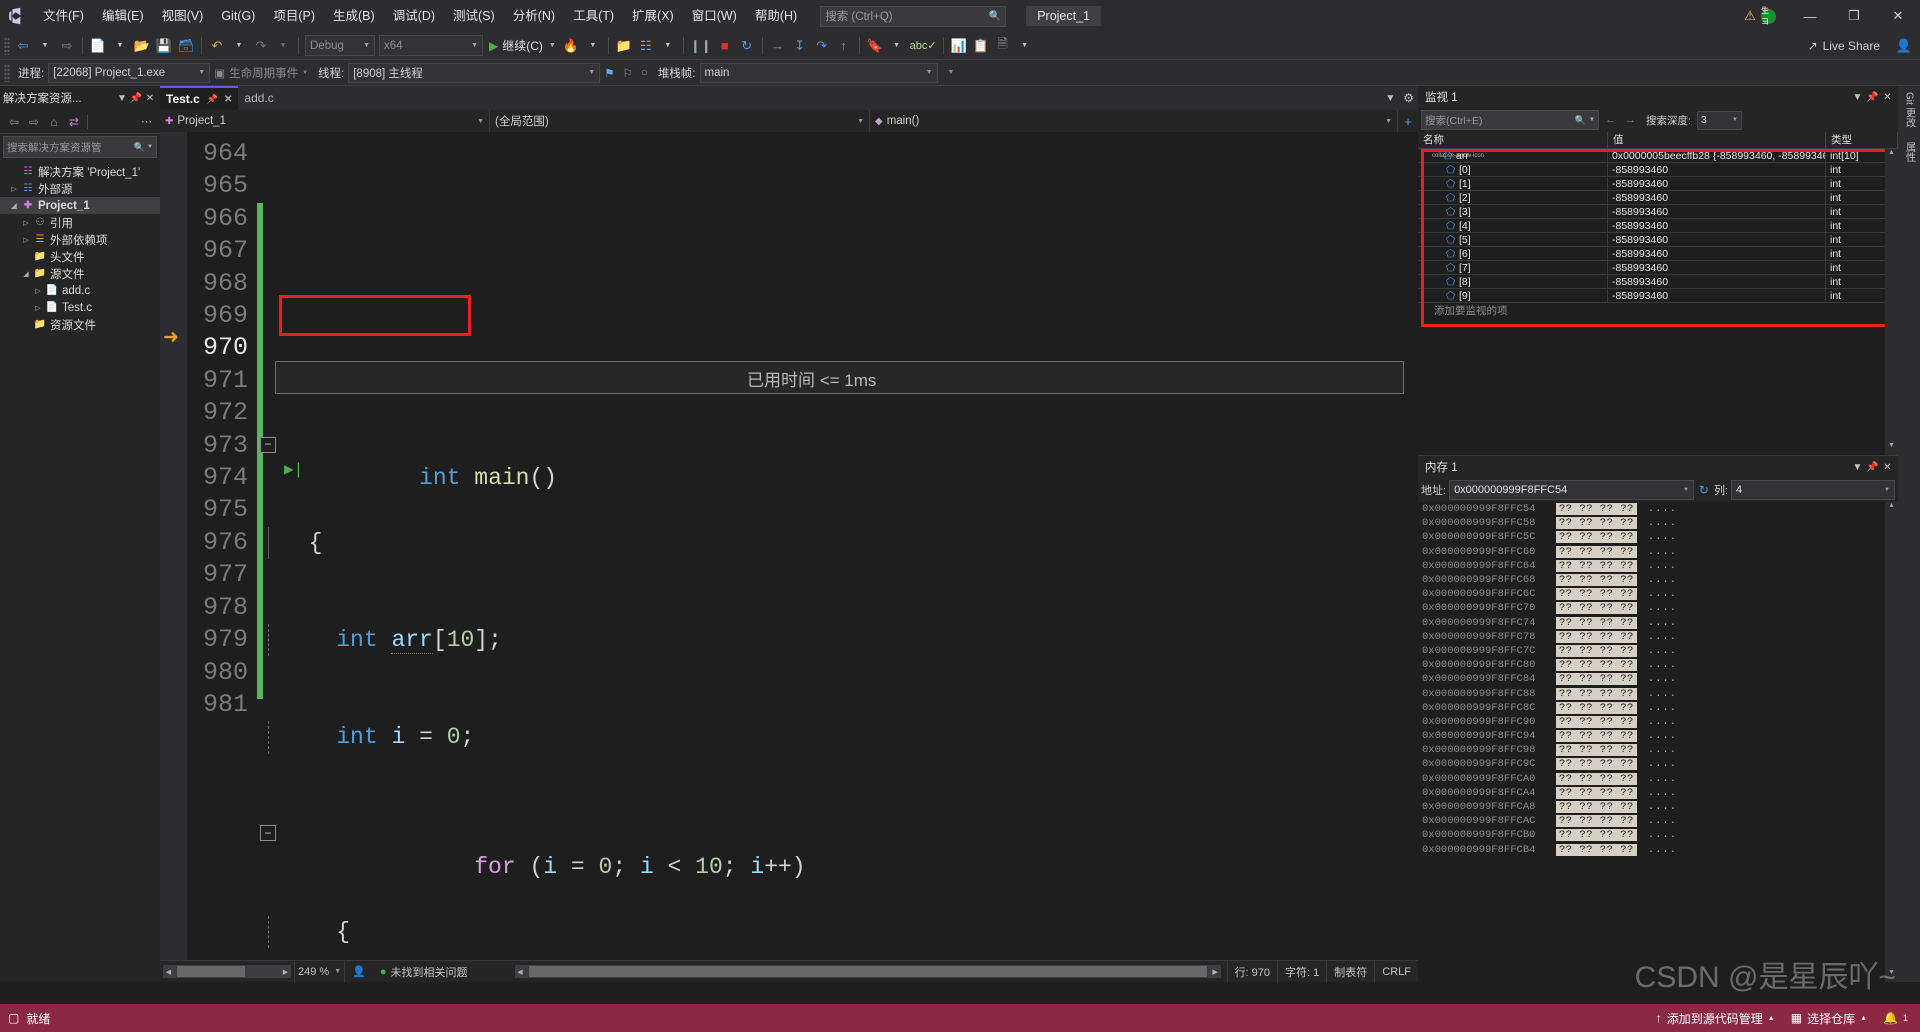 This screenshot has height=1032, width=1920. What do you see at coordinates (913, 16) in the screenshot?
I see `global-search-input: 搜索 (Ctrl+Q) 🔍` at bounding box center [913, 16].